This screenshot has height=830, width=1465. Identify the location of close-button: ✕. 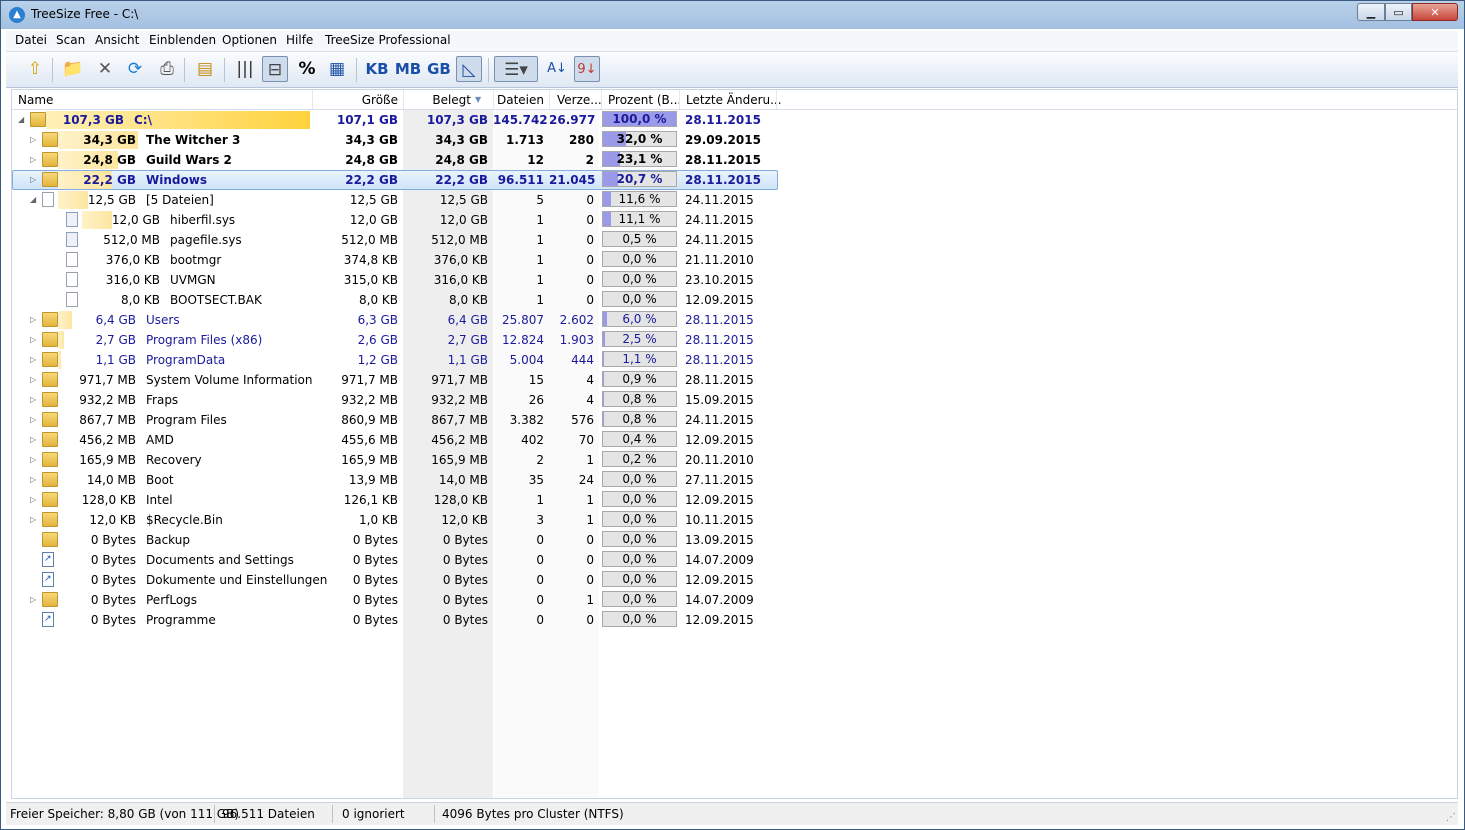
(1435, 12).